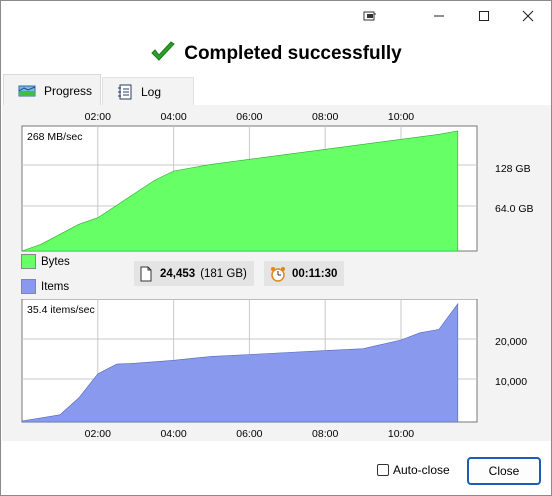 Image resolution: width=552 pixels, height=496 pixels. I want to click on autoclose-label: Auto-close, so click(421, 470).